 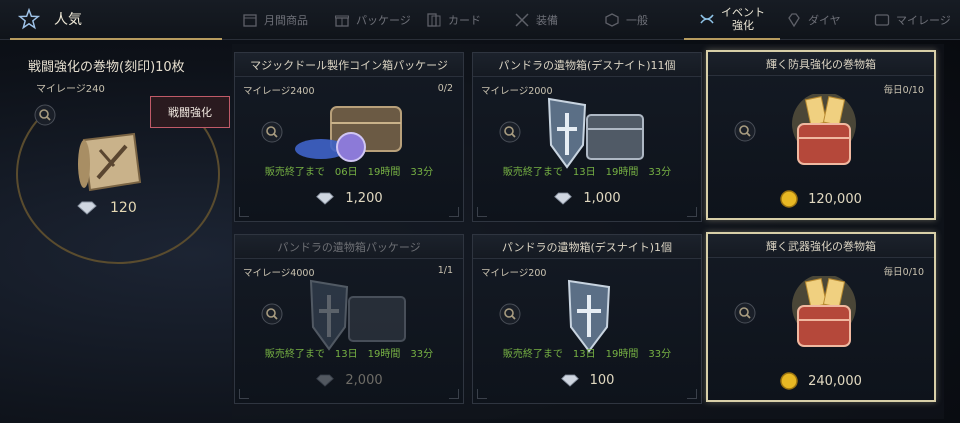 What do you see at coordinates (821, 246) in the screenshot?
I see `product-title: 輝く武器強化の巻物箱` at bounding box center [821, 246].